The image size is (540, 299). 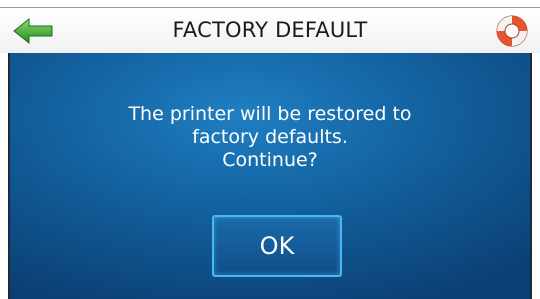 I want to click on help-button, so click(x=512, y=31).